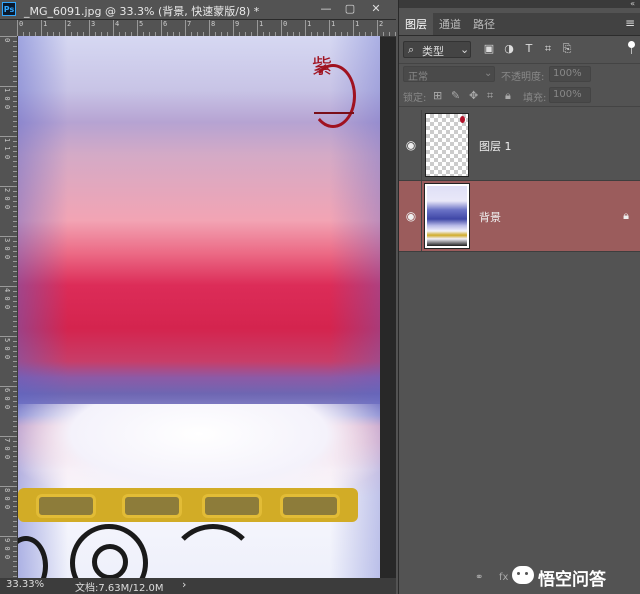 The width and height of the screenshot is (640, 594). What do you see at coordinates (437, 95) in the screenshot?
I see `lock-transparency-icon: ⊞` at bounding box center [437, 95].